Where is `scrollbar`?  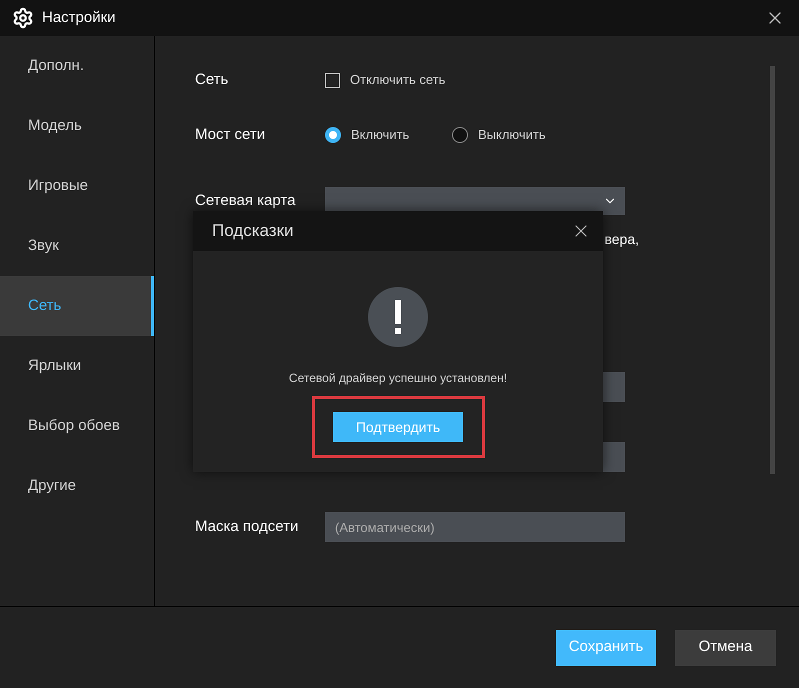 scrollbar is located at coordinates (772, 270).